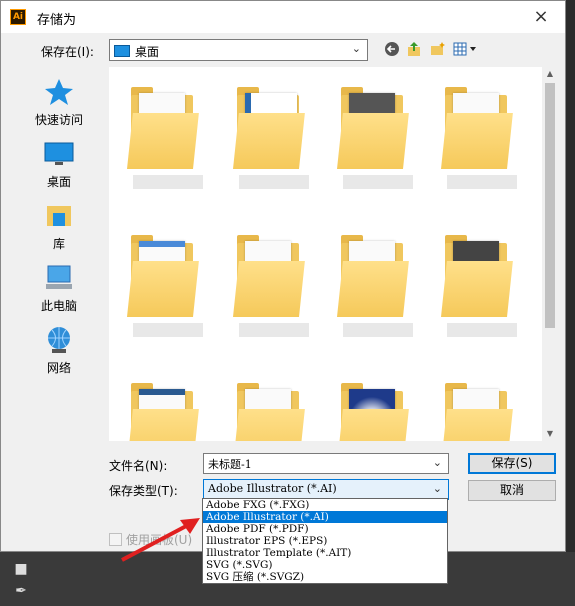 This screenshot has width=575, height=606. Describe the element at coordinates (59, 92) in the screenshot. I see `star-icon` at that location.